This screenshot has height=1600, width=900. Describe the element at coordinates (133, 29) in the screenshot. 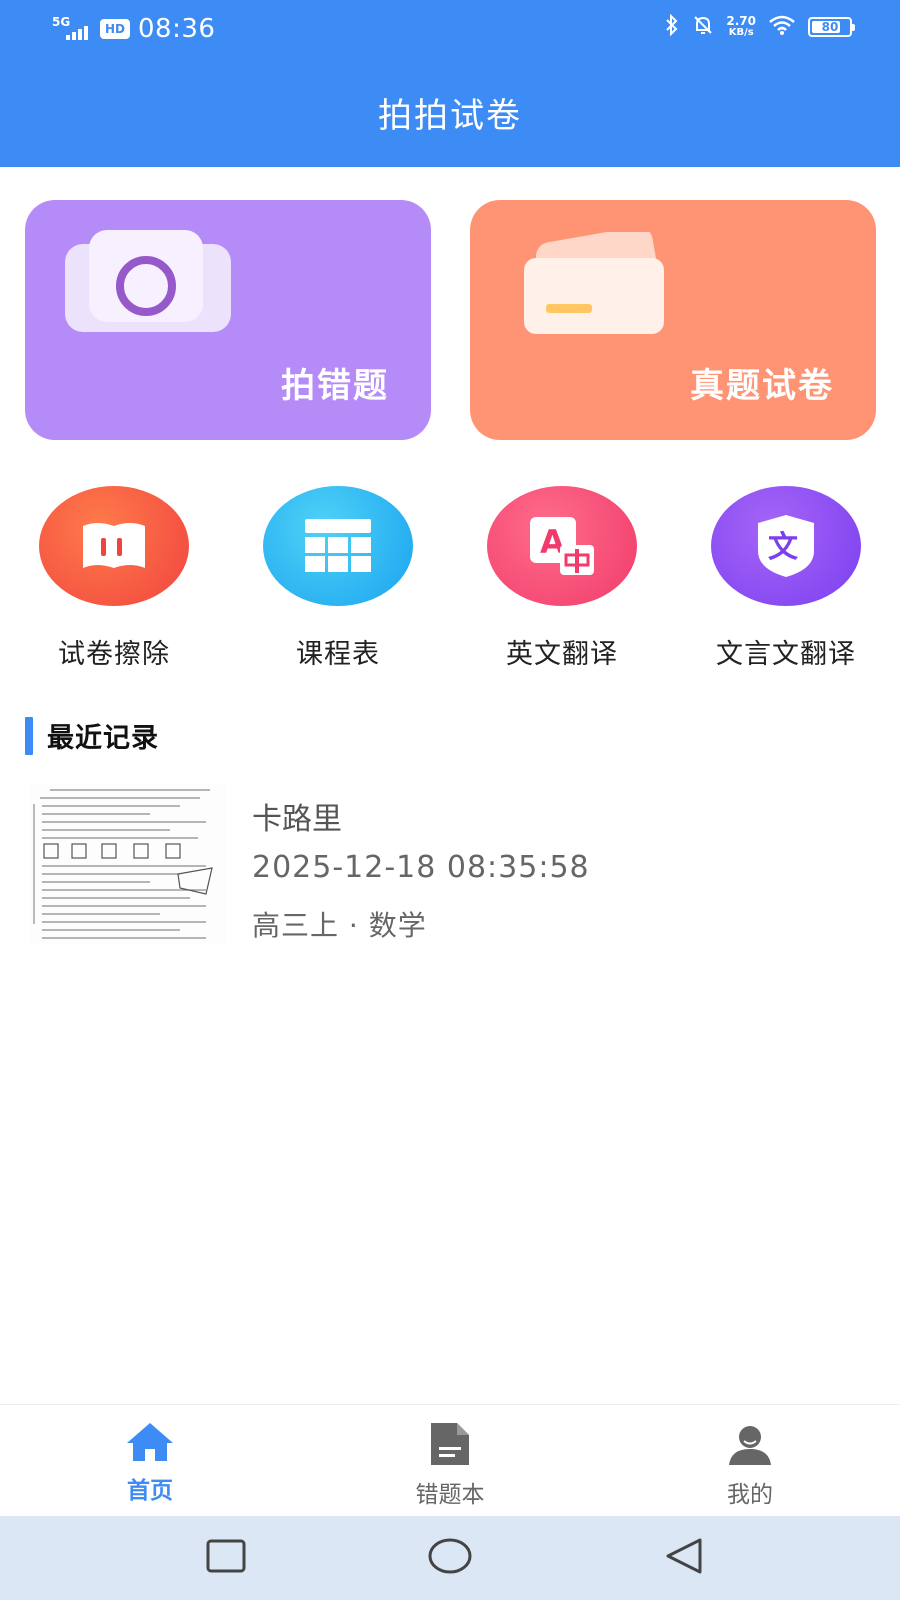

I see `status-left: 5G HD 08:36` at that location.